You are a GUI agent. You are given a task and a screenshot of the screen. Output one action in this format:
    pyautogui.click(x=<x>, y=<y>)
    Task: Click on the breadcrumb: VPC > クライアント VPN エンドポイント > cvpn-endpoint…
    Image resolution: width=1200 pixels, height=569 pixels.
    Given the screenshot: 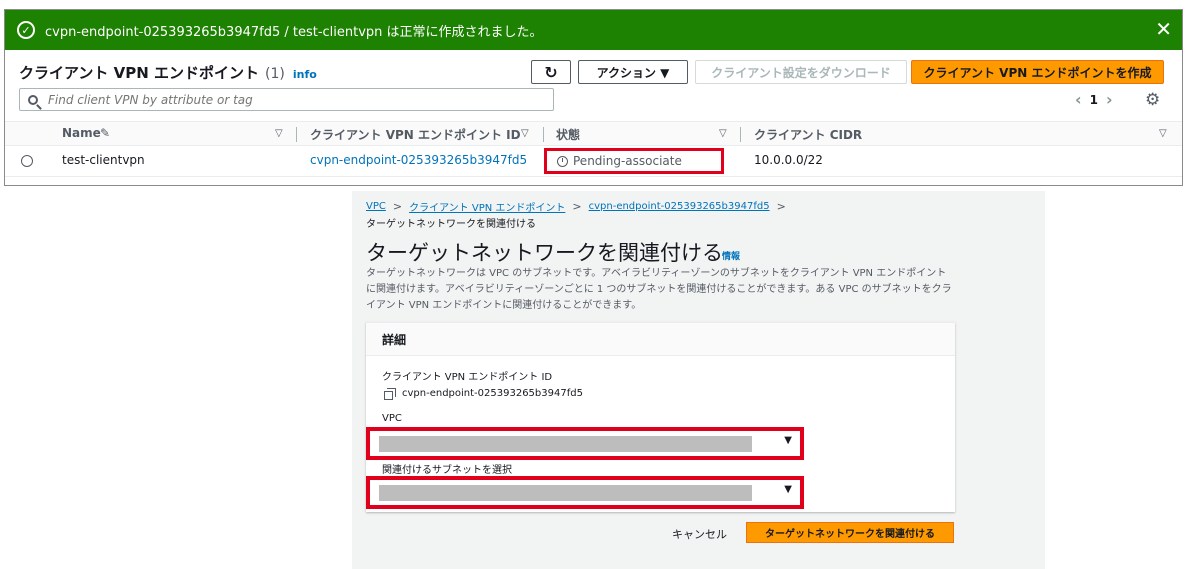 What is the action you would take?
    pyautogui.click(x=579, y=206)
    